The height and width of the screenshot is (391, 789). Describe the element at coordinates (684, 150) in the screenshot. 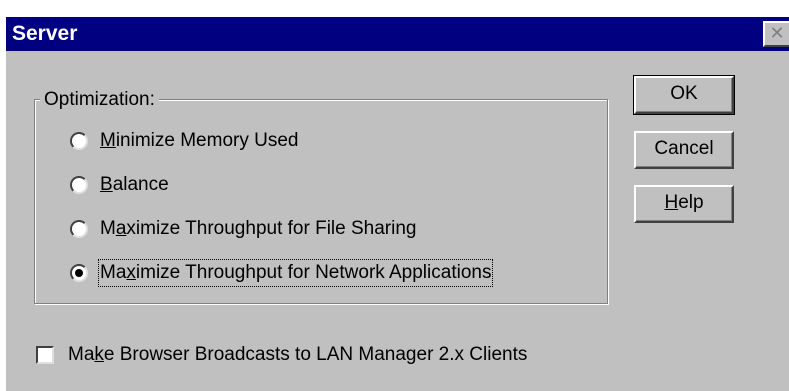

I see `cancel-button: Cancel` at that location.